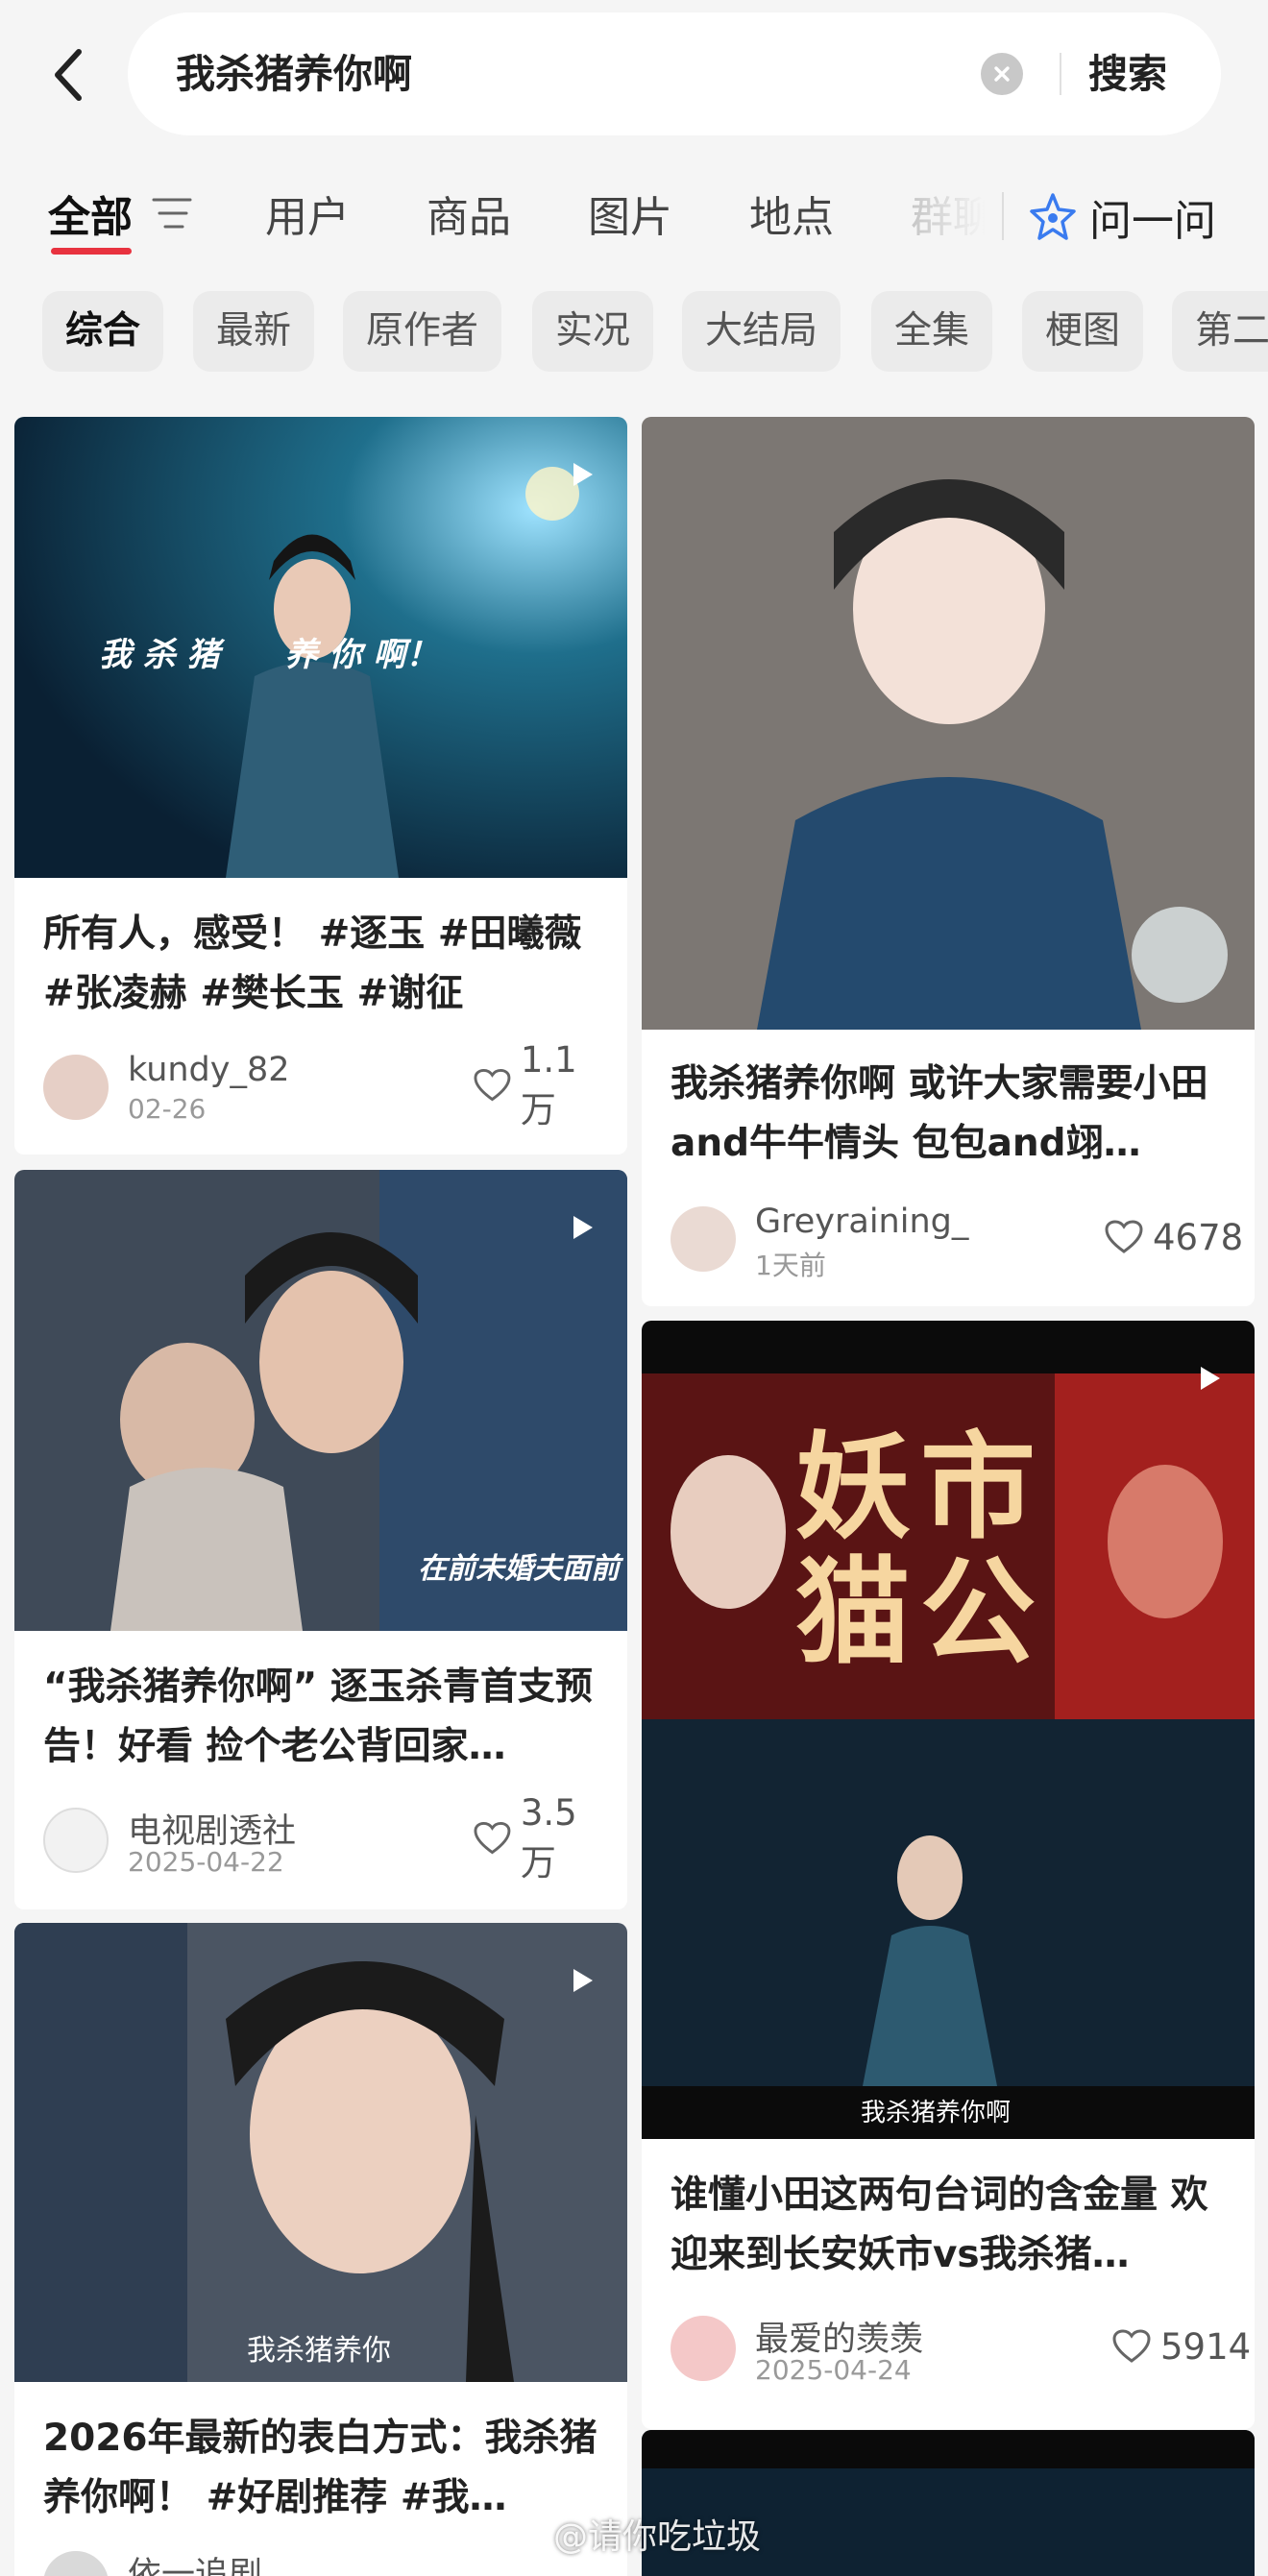 This screenshot has width=1268, height=2576. Describe the element at coordinates (326, 1837) in the screenshot. I see `card-meta: 电视剧透社 2025-04-22 3.5万` at that location.